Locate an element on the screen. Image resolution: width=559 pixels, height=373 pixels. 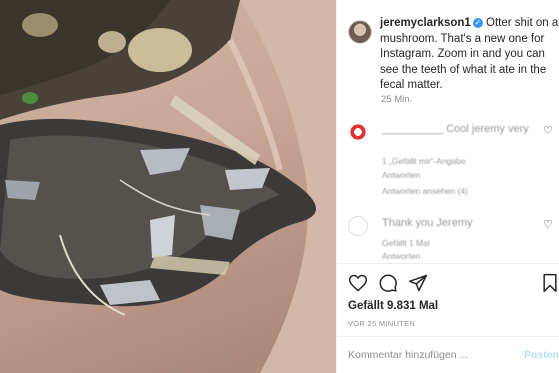
verified-badge-icon: ✓ is located at coordinates (477, 23).